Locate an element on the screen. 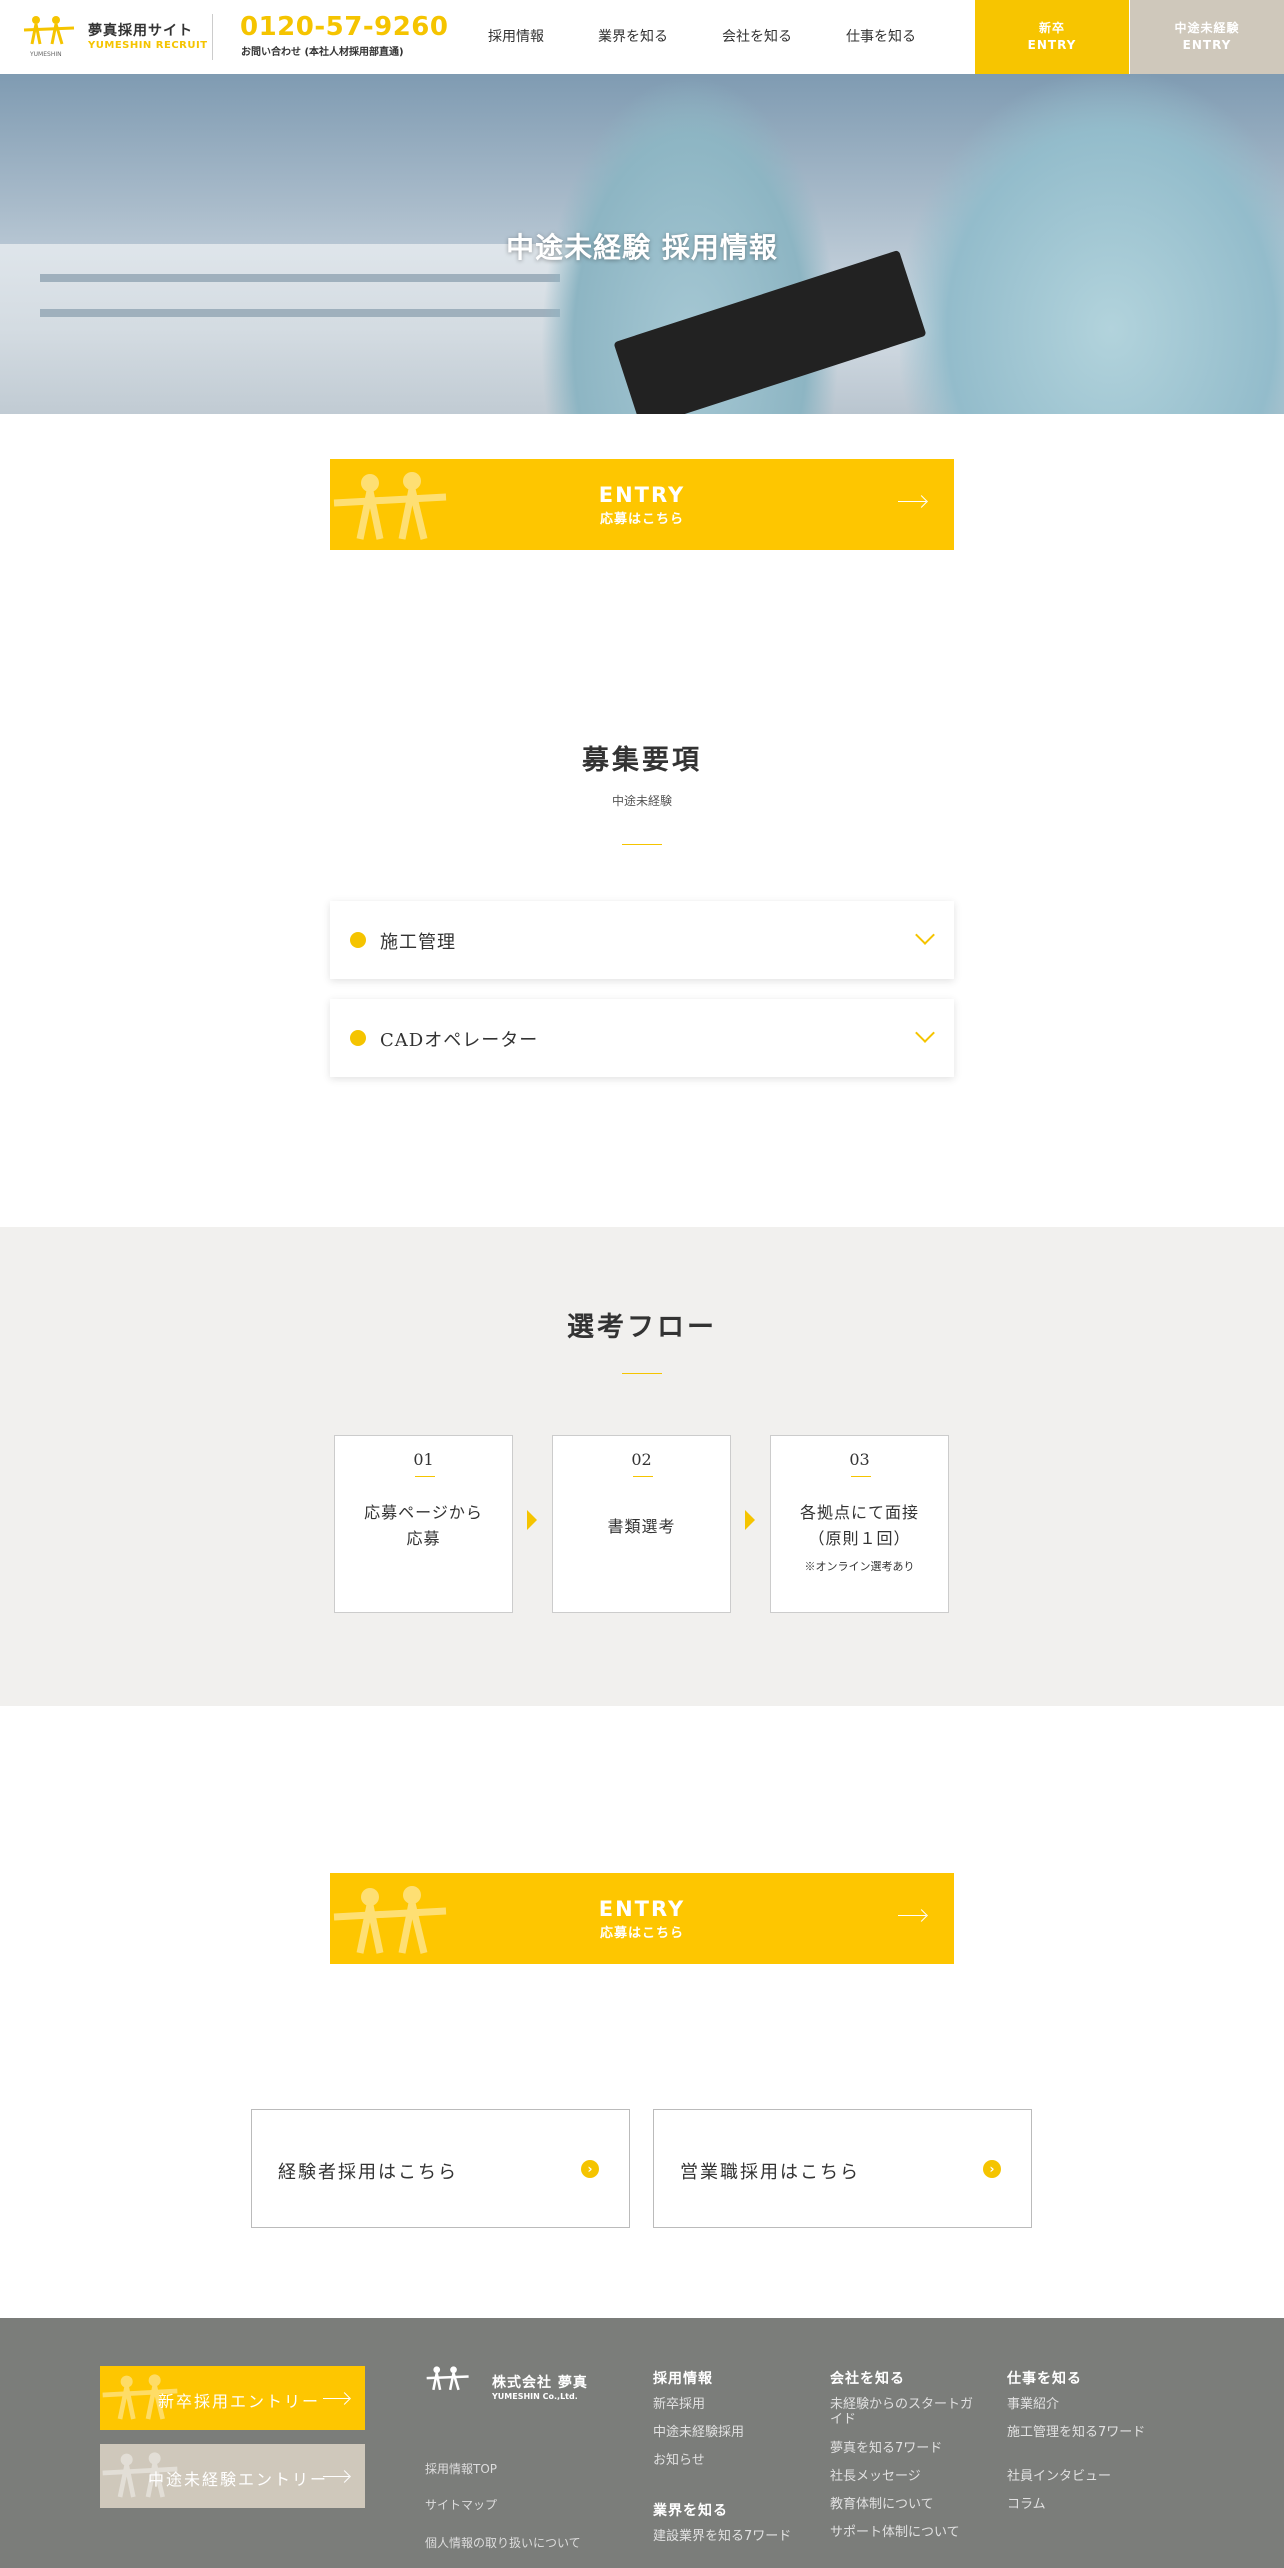 Image resolution: width=1284 pixels, height=2568 pixels. footer-link: 事業紹介 is located at coordinates (1082, 2405).